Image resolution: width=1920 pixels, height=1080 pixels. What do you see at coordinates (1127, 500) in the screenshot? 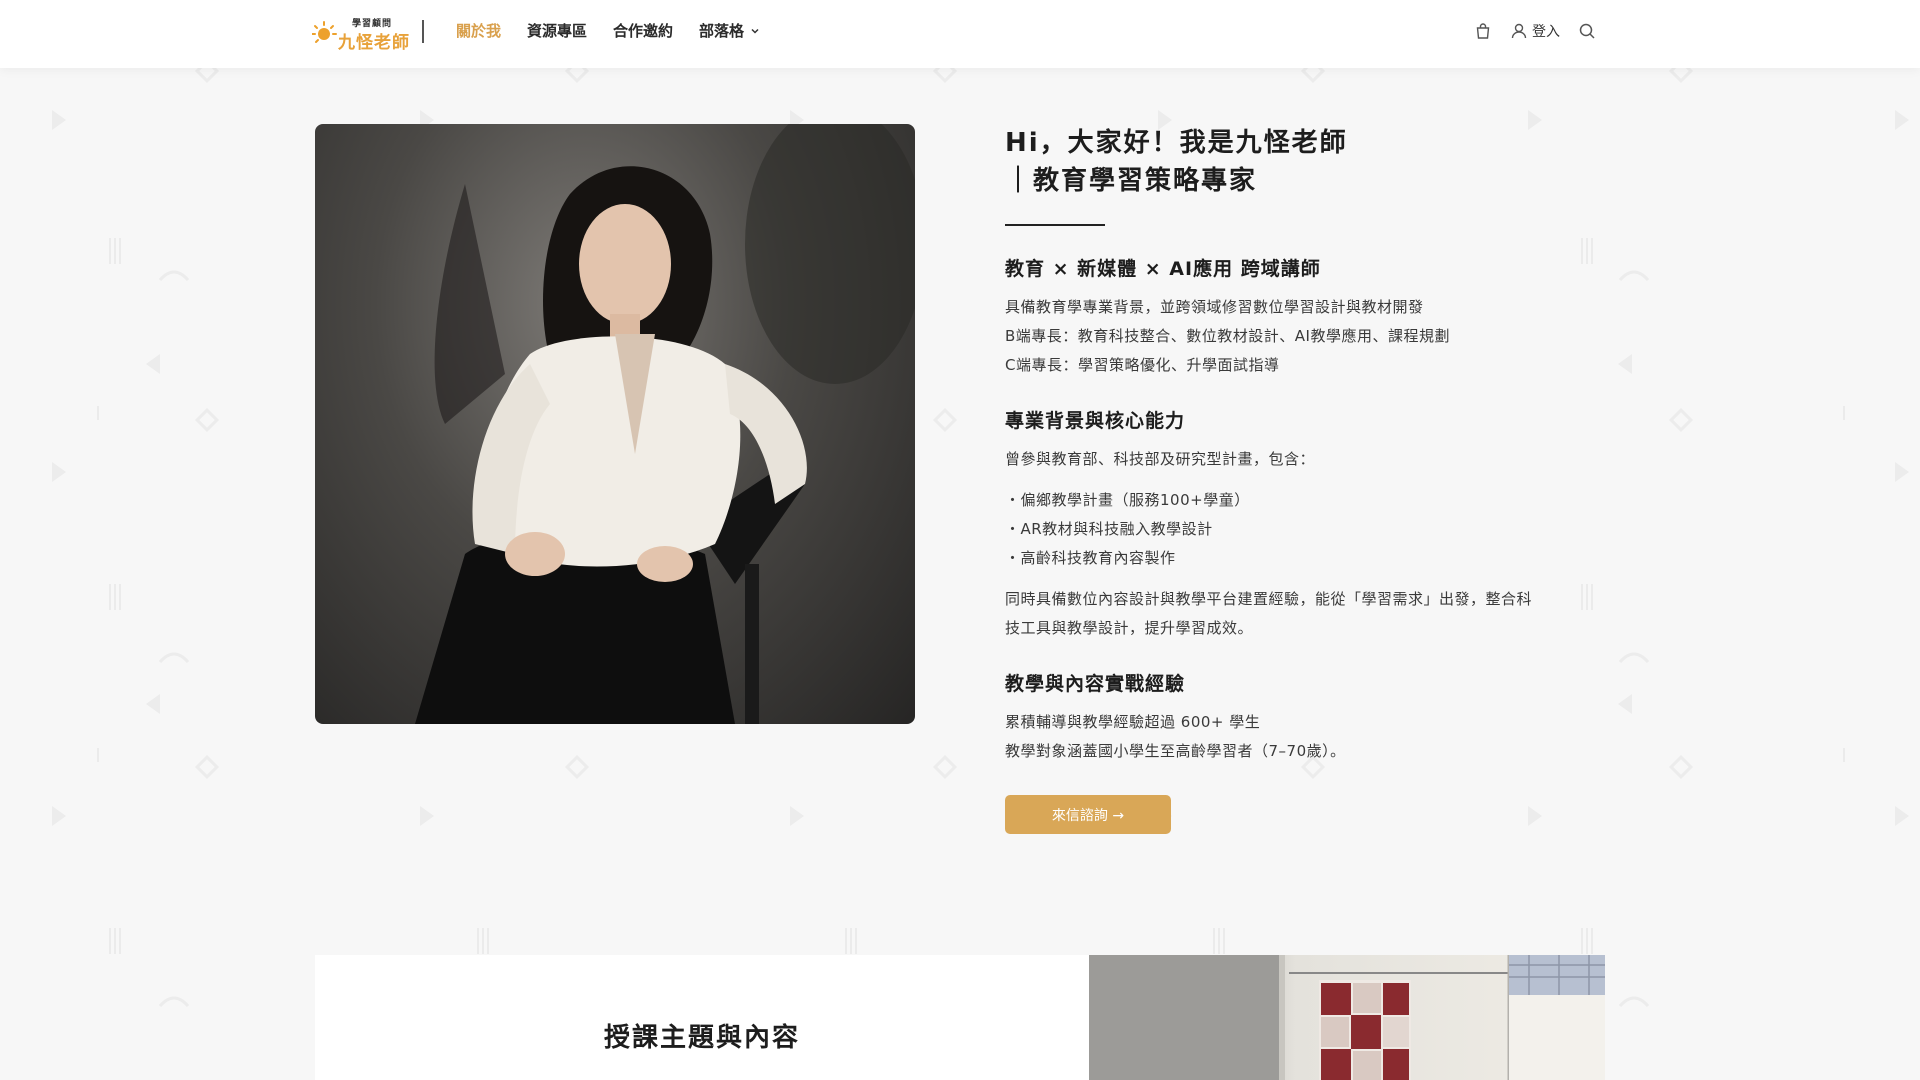
I see `bullet-item: ・偏鄉教學計畫（服務100+學童）` at bounding box center [1127, 500].